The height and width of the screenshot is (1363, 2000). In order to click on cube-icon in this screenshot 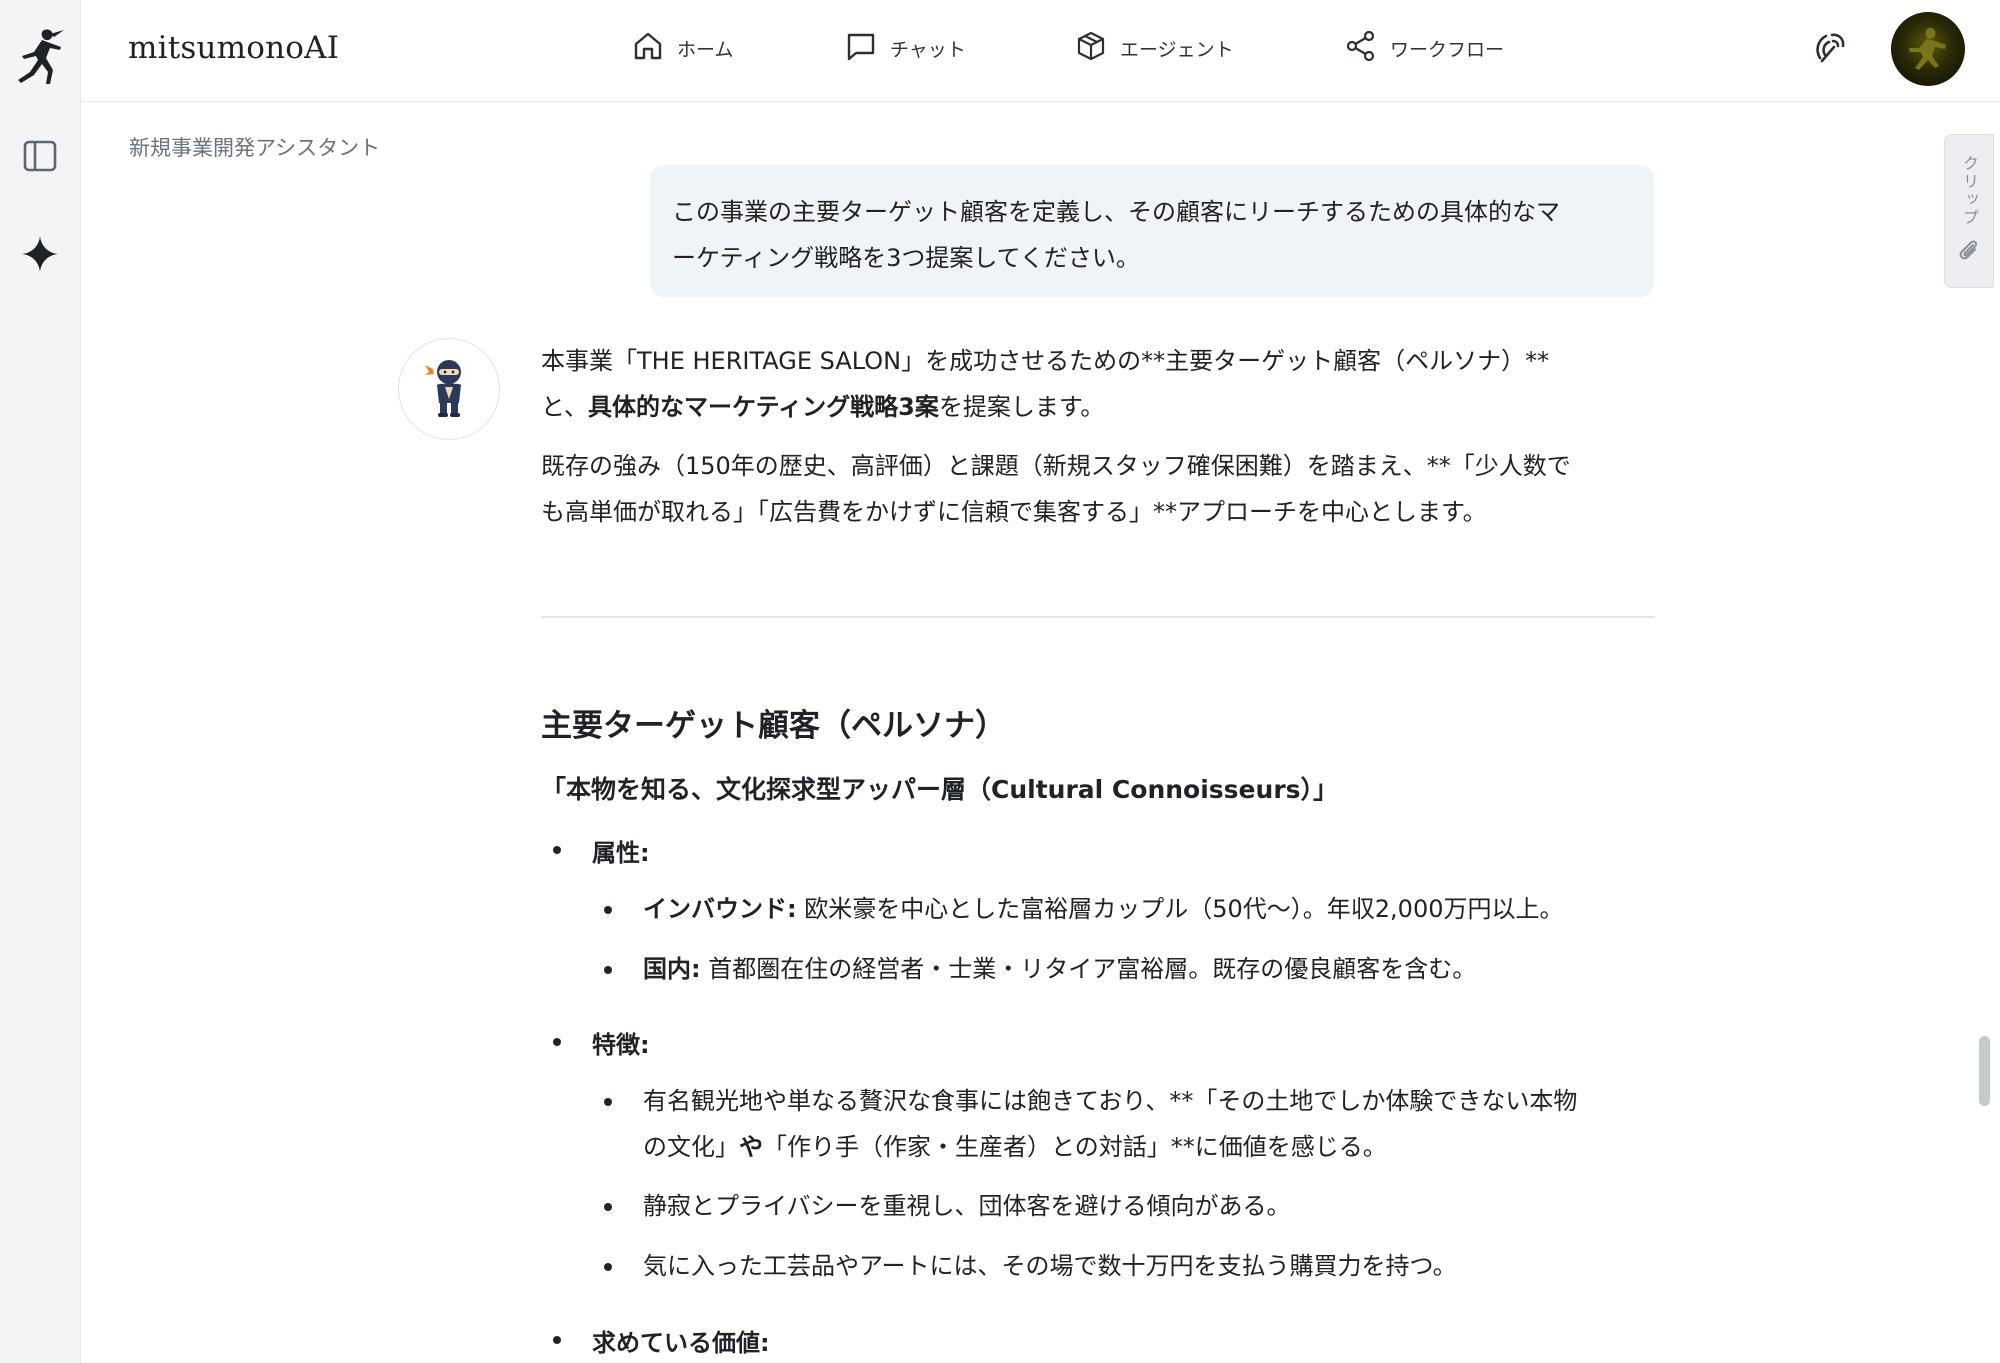, I will do `click(1091, 48)`.